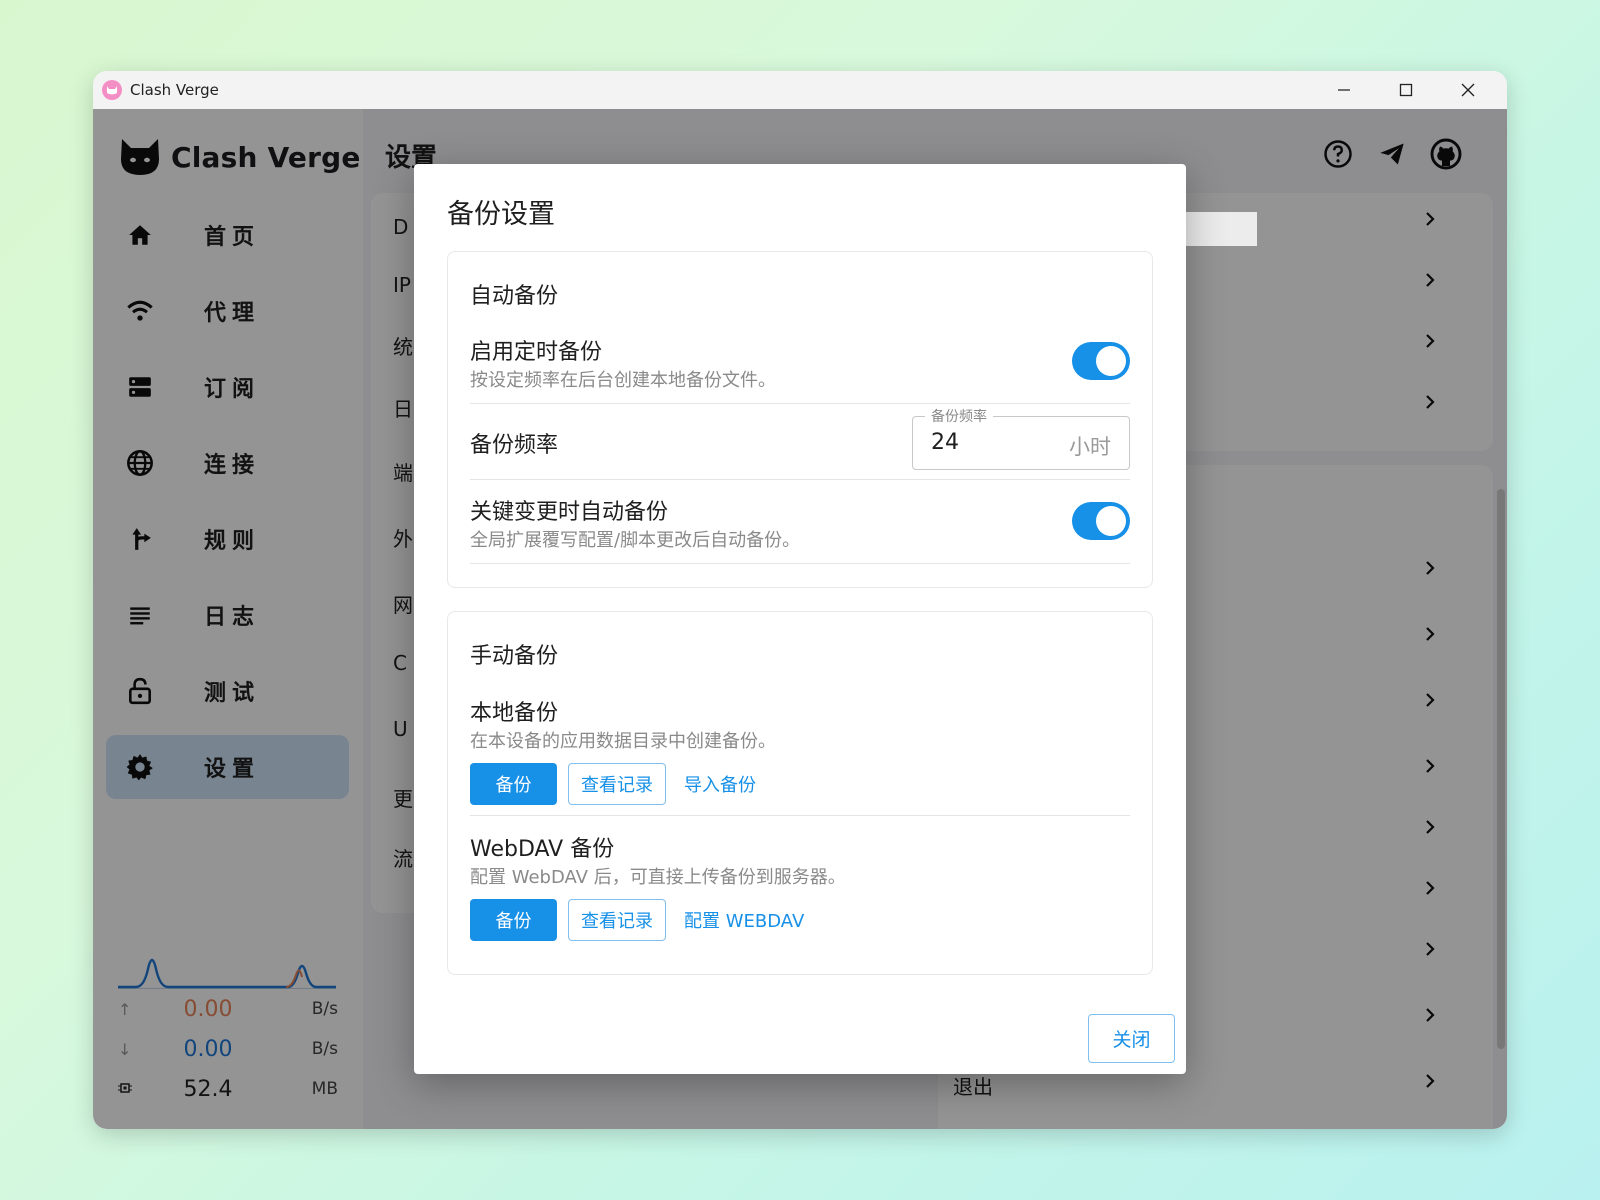 The width and height of the screenshot is (1600, 1200). What do you see at coordinates (720, 784) in the screenshot?
I see `import-backup-button: 导入备份` at bounding box center [720, 784].